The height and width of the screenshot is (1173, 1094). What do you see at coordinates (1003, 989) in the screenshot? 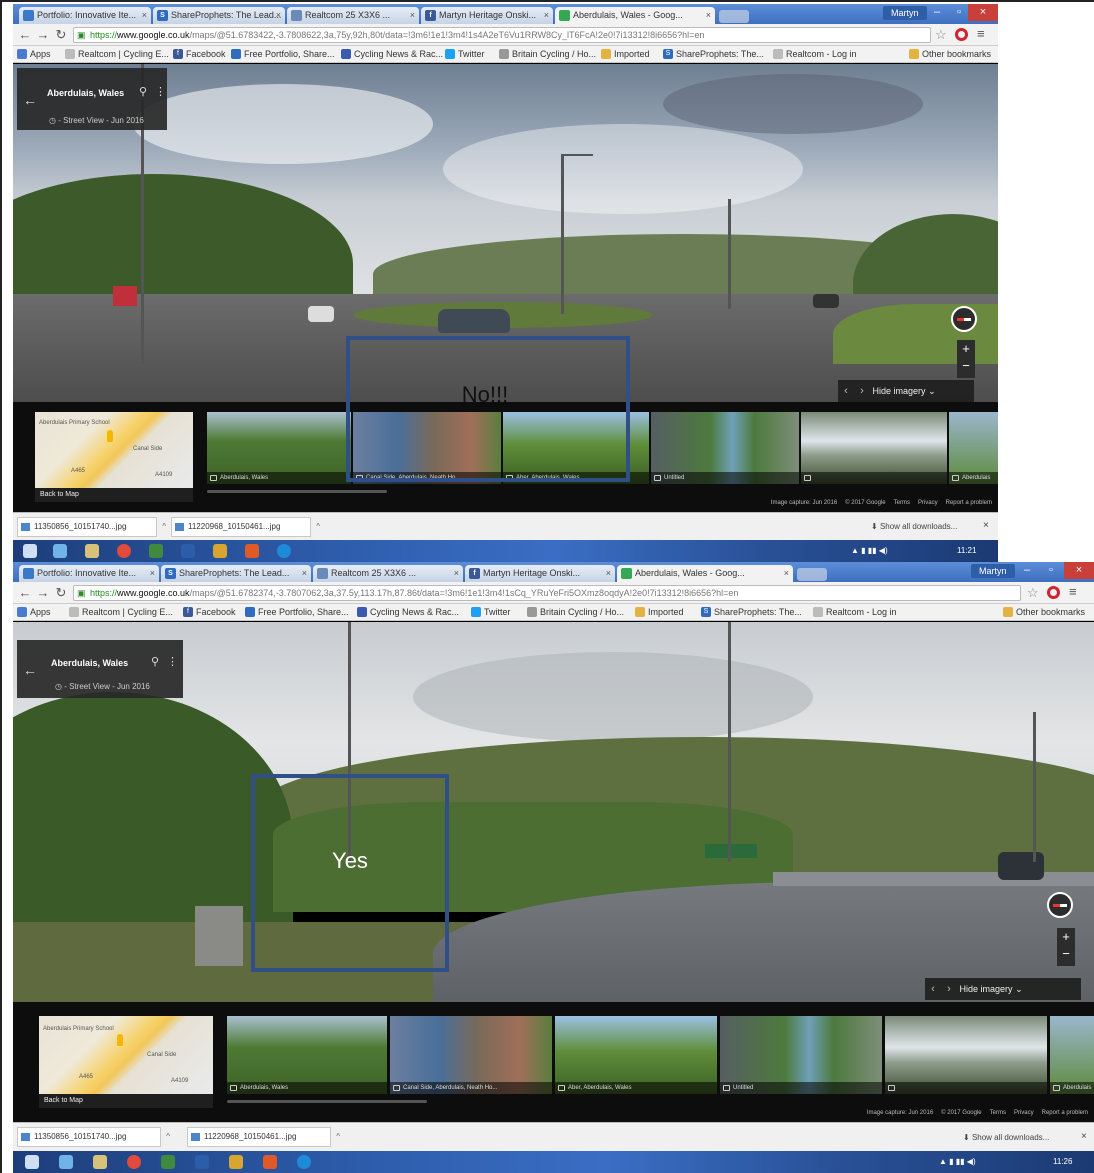
I see `hide-imagery-control: ‹ › Hide imagery ⌄` at bounding box center [1003, 989].